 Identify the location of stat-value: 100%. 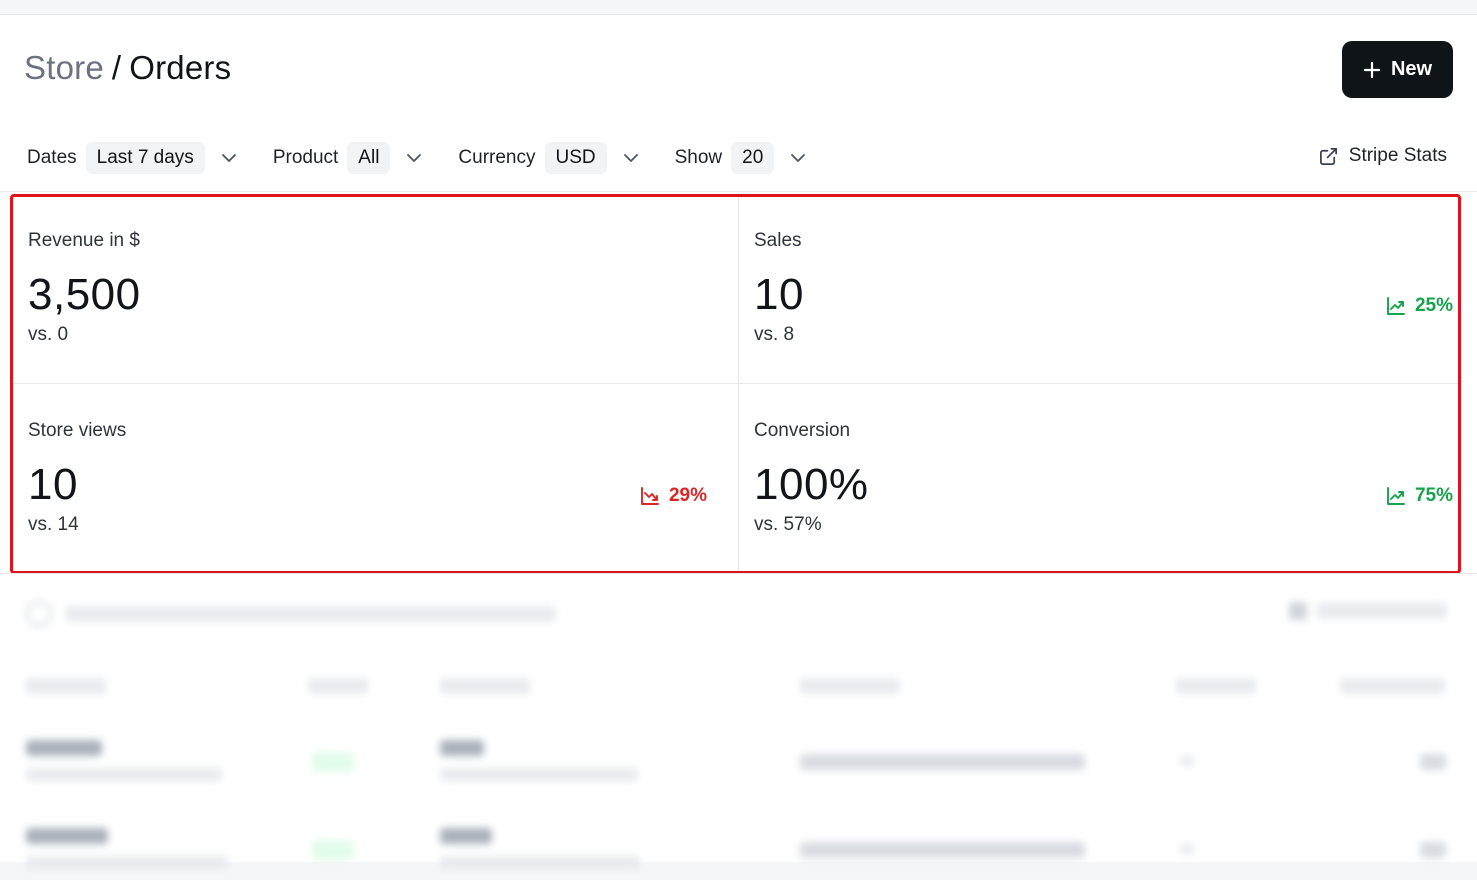
(811, 484).